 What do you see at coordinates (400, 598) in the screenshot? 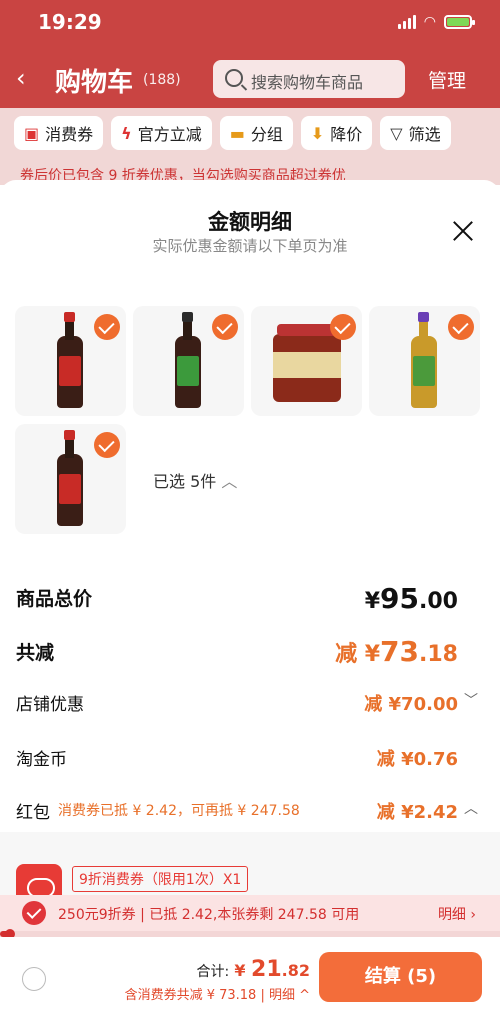
I see `total-int: 95` at bounding box center [400, 598].